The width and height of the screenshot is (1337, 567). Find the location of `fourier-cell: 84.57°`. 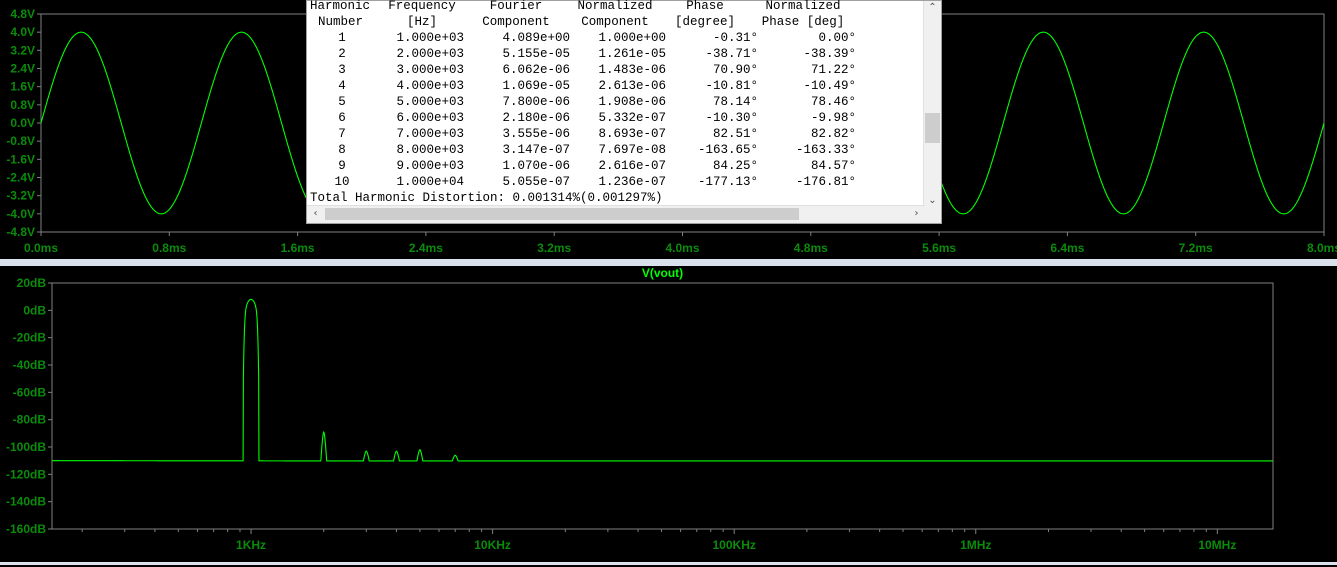

fourier-cell: 84.57° is located at coordinates (833, 166).